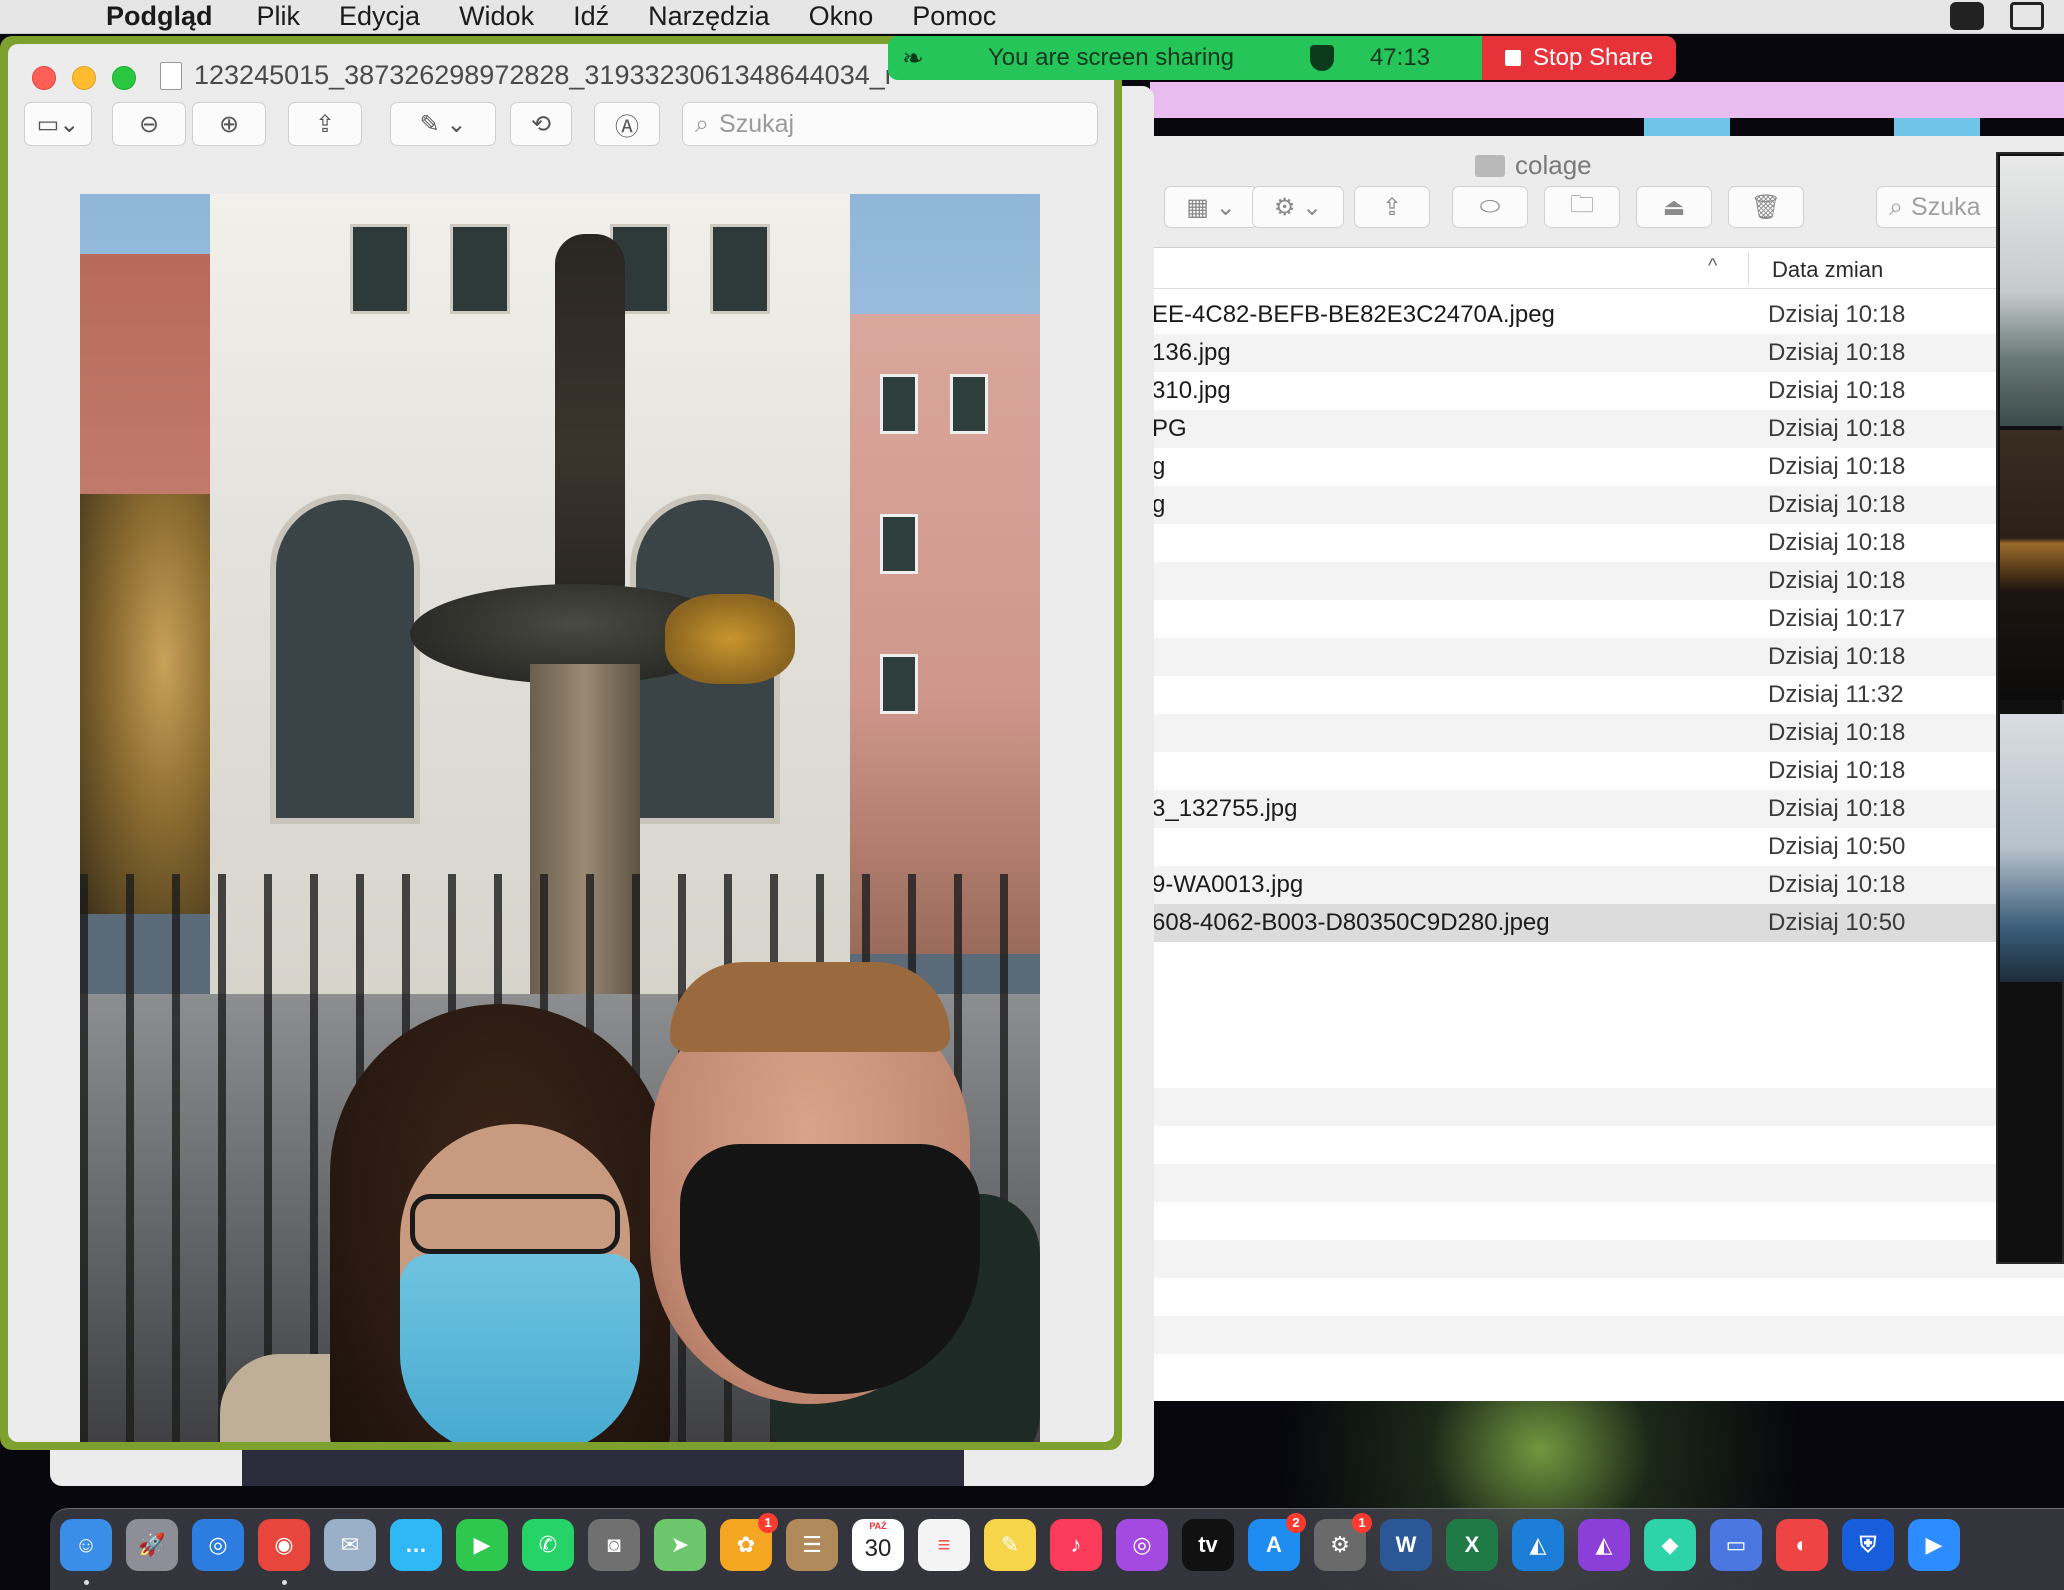 The width and height of the screenshot is (2064, 1590). I want to click on apple-tv-glyph: tv, so click(1208, 1544).